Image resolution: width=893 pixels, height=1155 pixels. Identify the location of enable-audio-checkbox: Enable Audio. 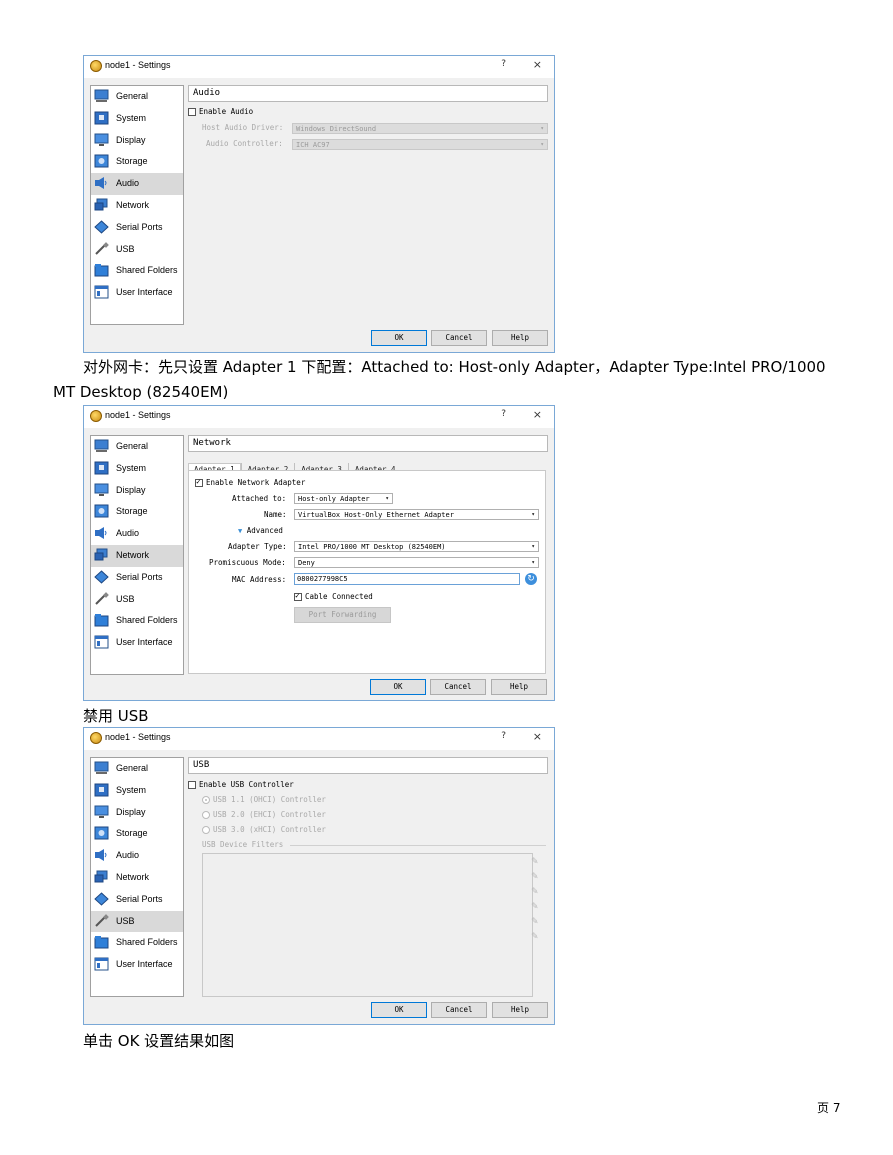
(220, 111).